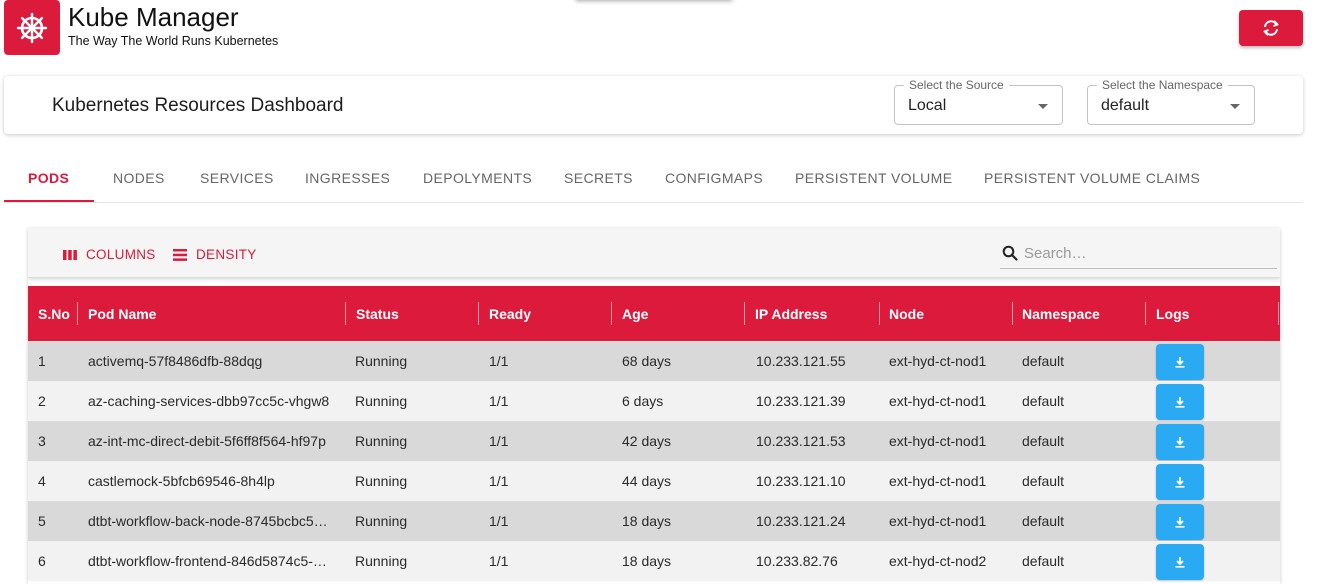 The height and width of the screenshot is (584, 1322). Describe the element at coordinates (377, 313) in the screenshot. I see `column-header-status: Status` at that location.